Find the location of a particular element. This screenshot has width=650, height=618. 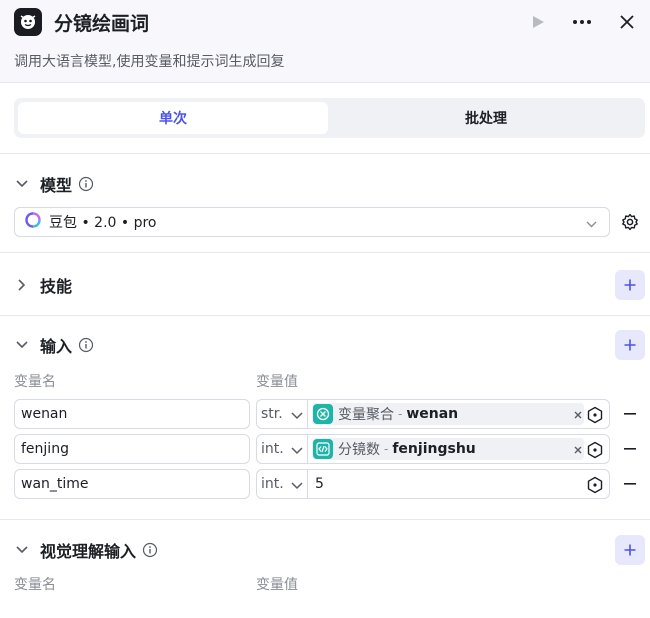

gear-icon is located at coordinates (630, 222).